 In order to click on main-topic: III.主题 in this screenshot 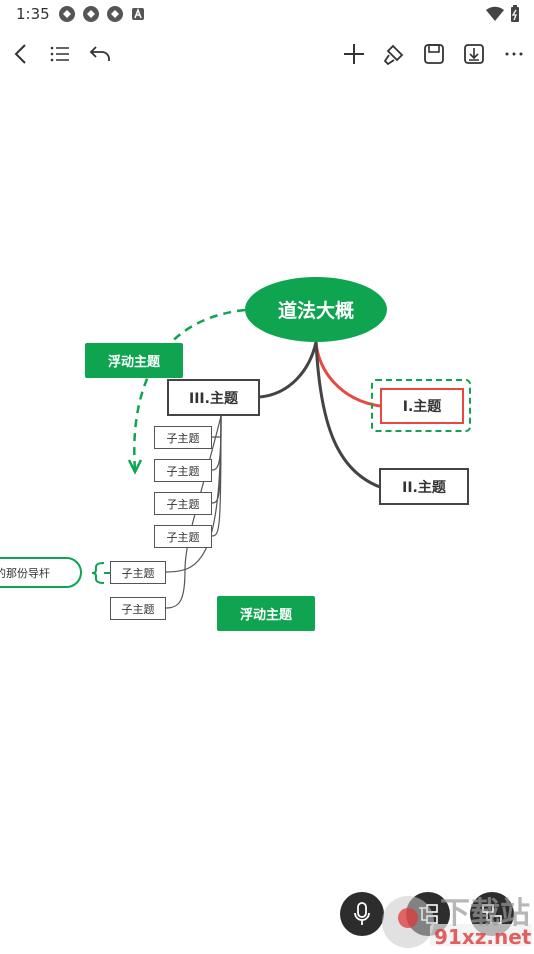, I will do `click(213, 397)`.